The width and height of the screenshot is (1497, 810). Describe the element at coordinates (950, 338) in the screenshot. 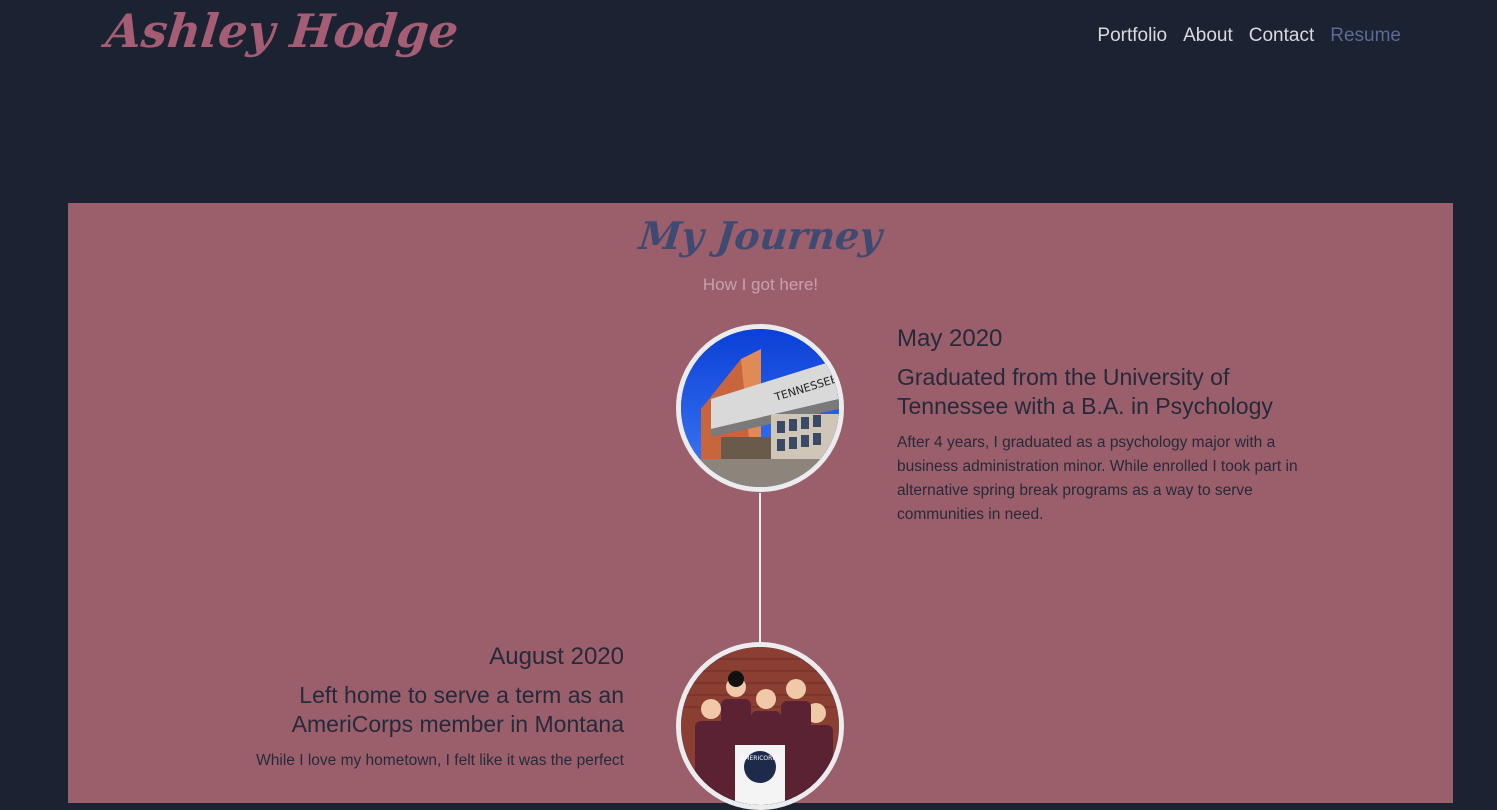

I see `entry-date: May 2020` at that location.